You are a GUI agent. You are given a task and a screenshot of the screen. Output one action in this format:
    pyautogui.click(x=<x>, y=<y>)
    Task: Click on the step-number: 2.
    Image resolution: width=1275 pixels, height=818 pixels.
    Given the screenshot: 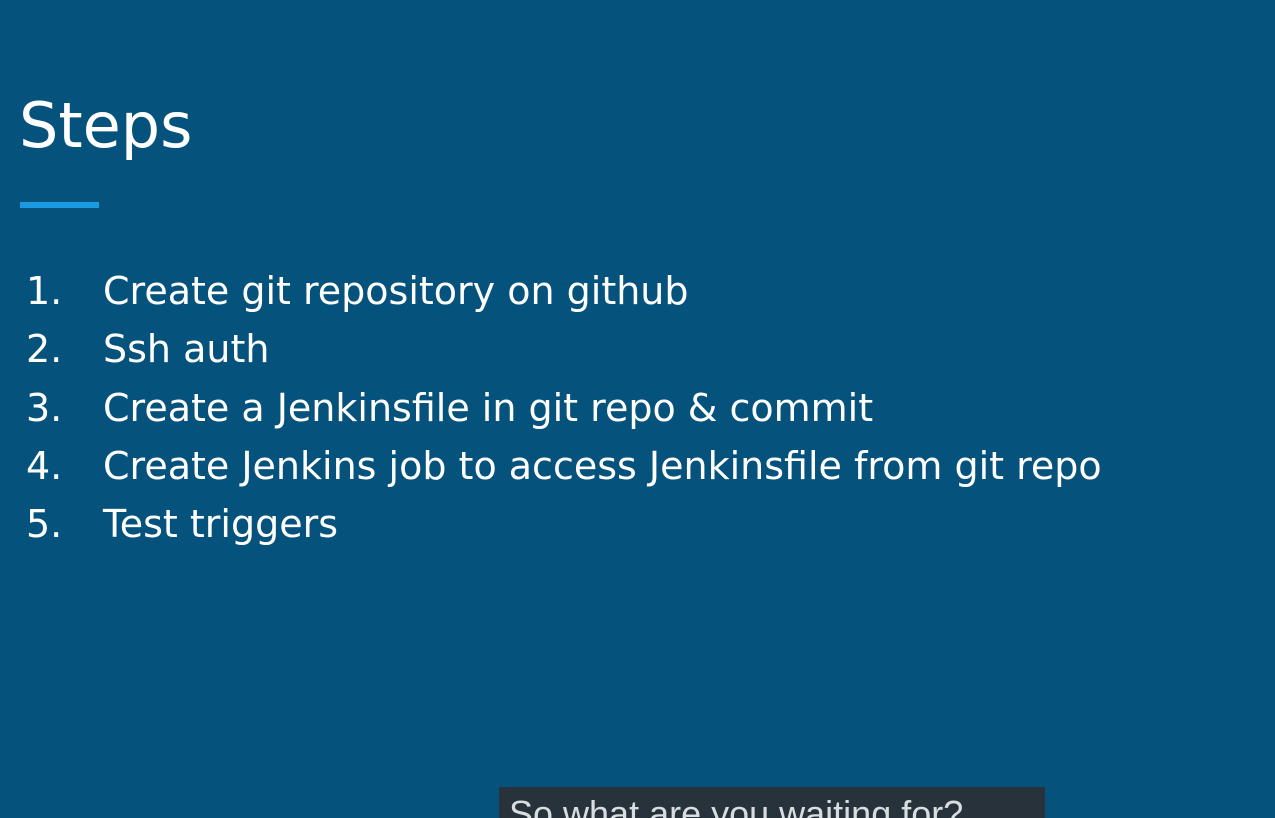 What is the action you would take?
    pyautogui.click(x=44, y=349)
    